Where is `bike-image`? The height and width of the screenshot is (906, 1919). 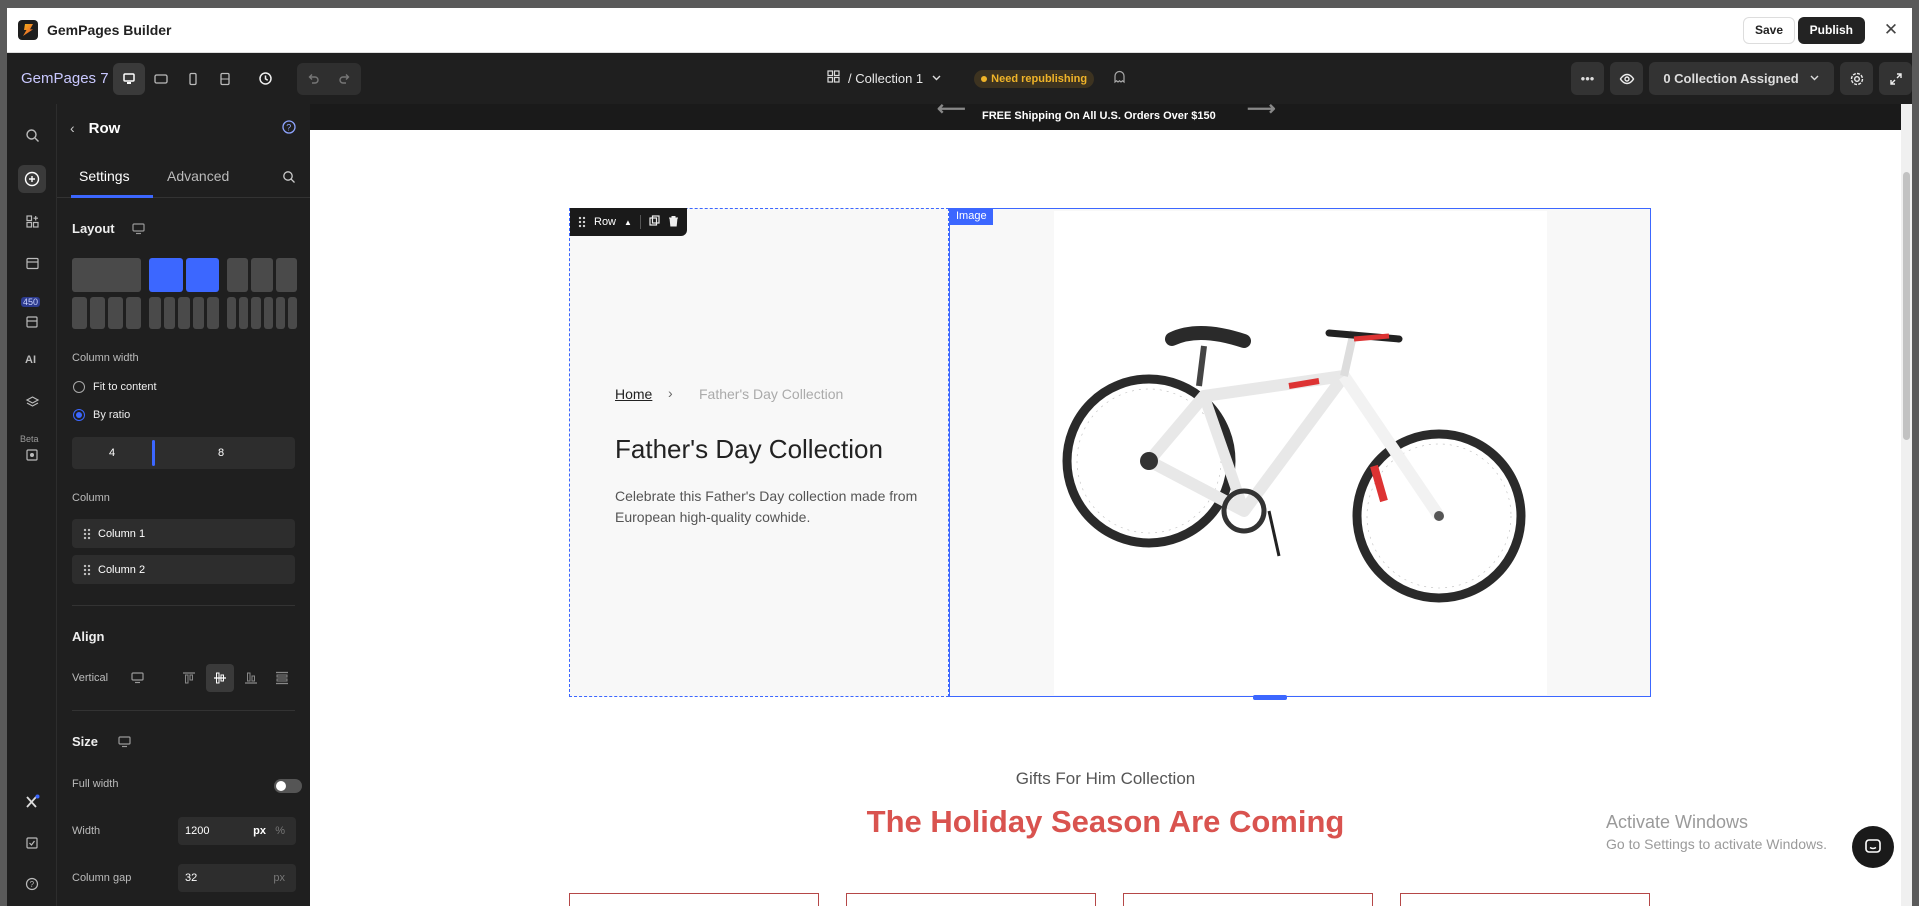
bike-image is located at coordinates (1300, 453).